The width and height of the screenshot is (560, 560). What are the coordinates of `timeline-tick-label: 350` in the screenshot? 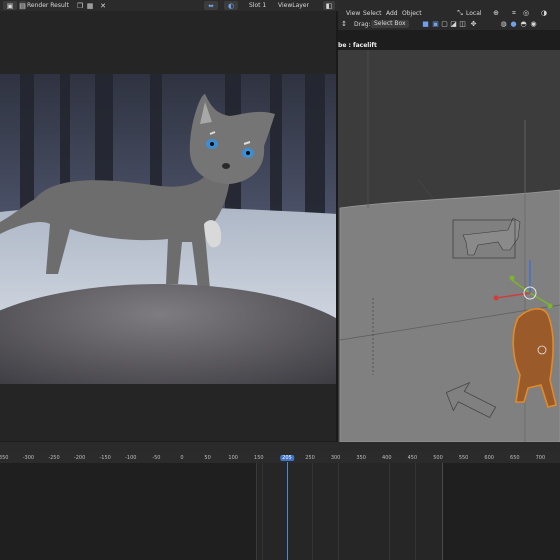 It's located at (361, 458).